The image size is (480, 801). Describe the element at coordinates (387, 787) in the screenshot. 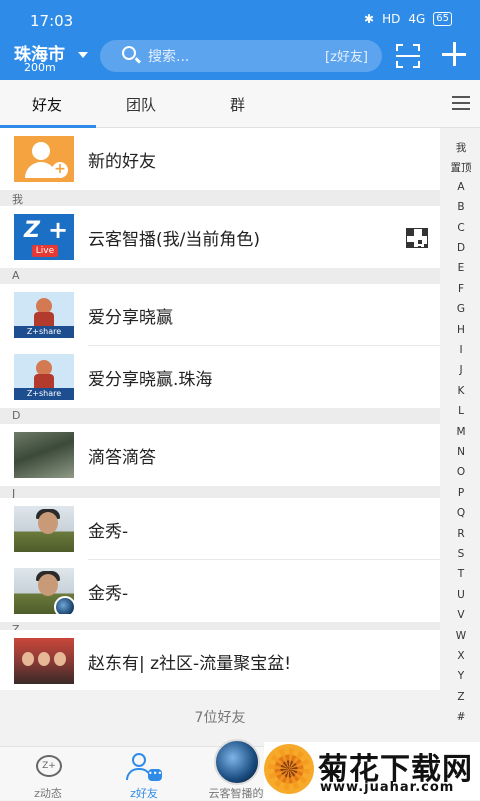

I see `watermark-url: www.juahar.com` at that location.